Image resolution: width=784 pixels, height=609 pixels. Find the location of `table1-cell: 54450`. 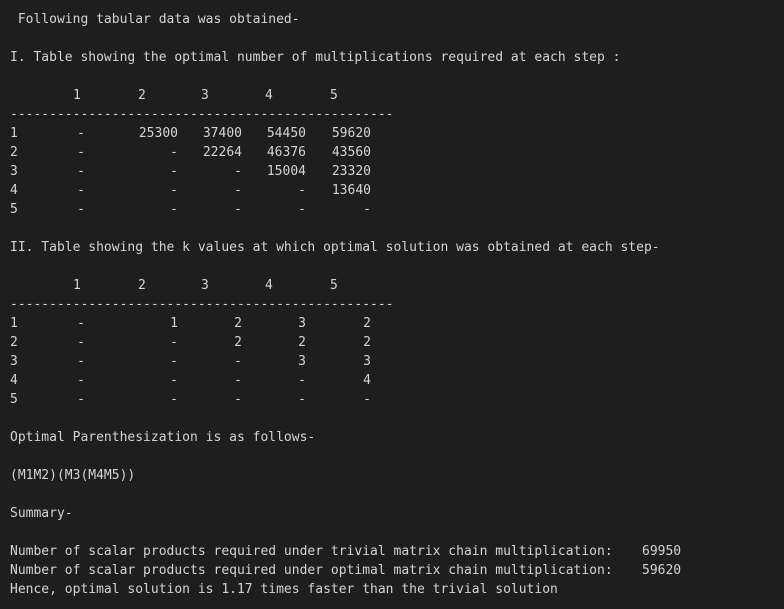

table1-cell: 54450 is located at coordinates (286, 133).